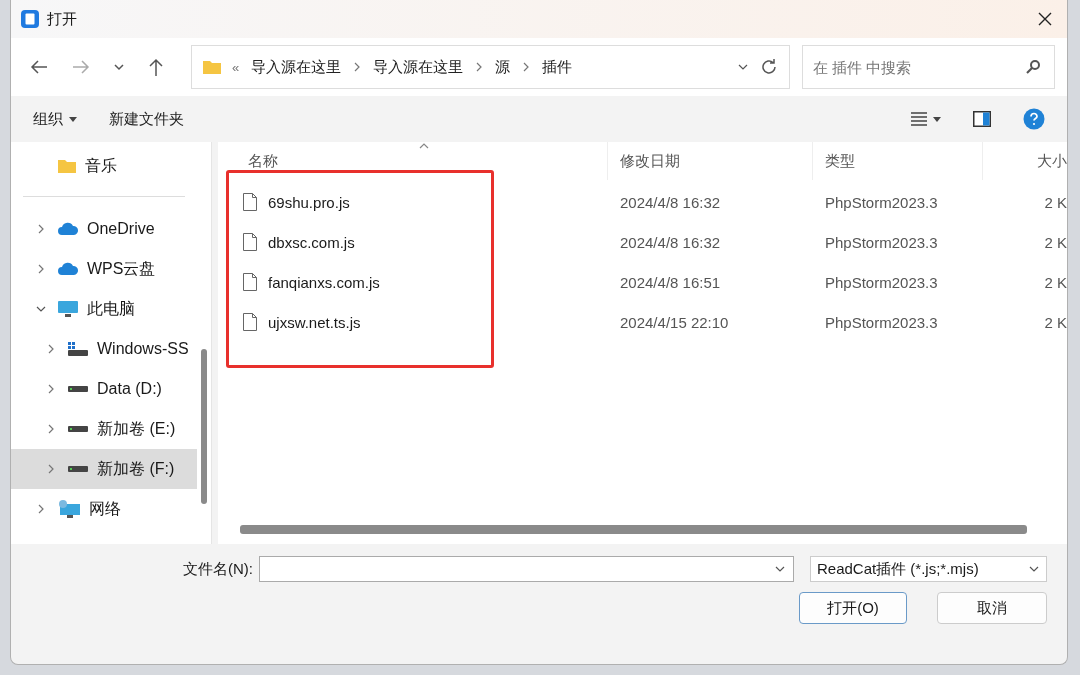  What do you see at coordinates (104, 509) in the screenshot?
I see `sidebar-item: 网络` at bounding box center [104, 509].